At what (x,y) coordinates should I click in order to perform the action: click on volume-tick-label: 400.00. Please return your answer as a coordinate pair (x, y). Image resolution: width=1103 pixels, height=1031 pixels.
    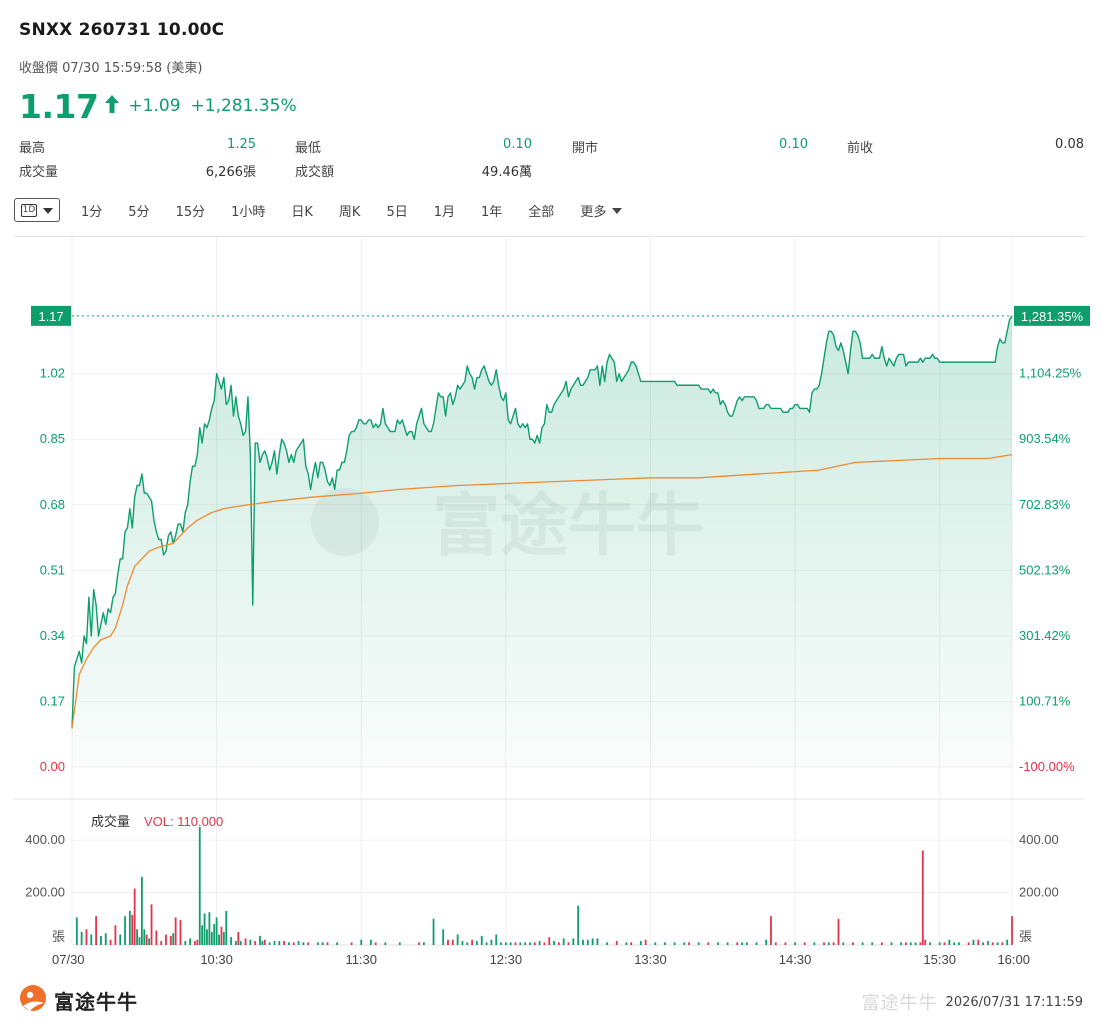
    Looking at the image, I should click on (45, 839).